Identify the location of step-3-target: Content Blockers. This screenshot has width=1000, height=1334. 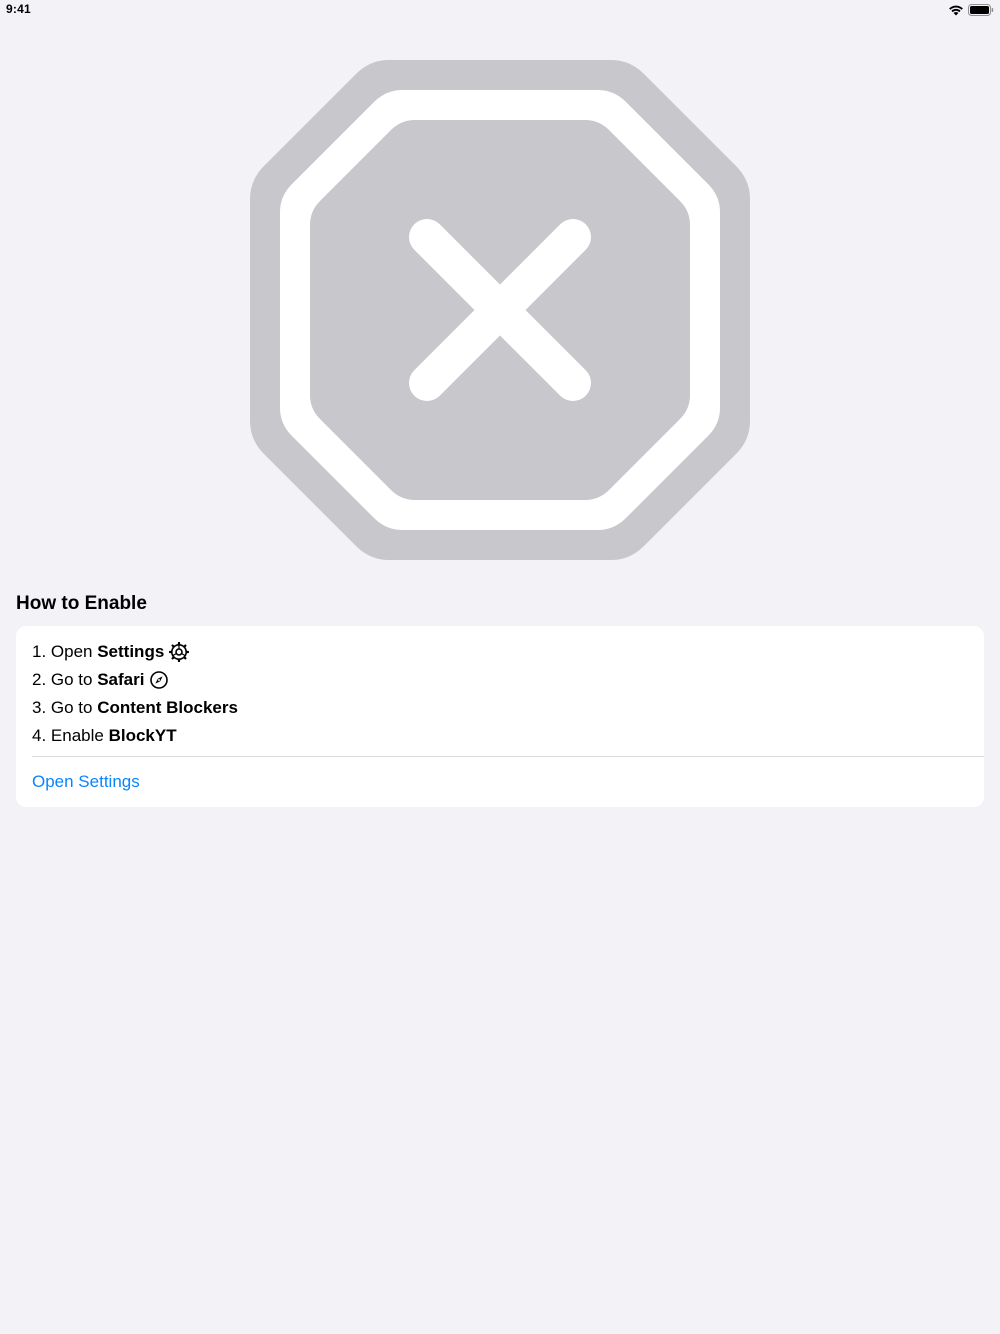
(167, 707).